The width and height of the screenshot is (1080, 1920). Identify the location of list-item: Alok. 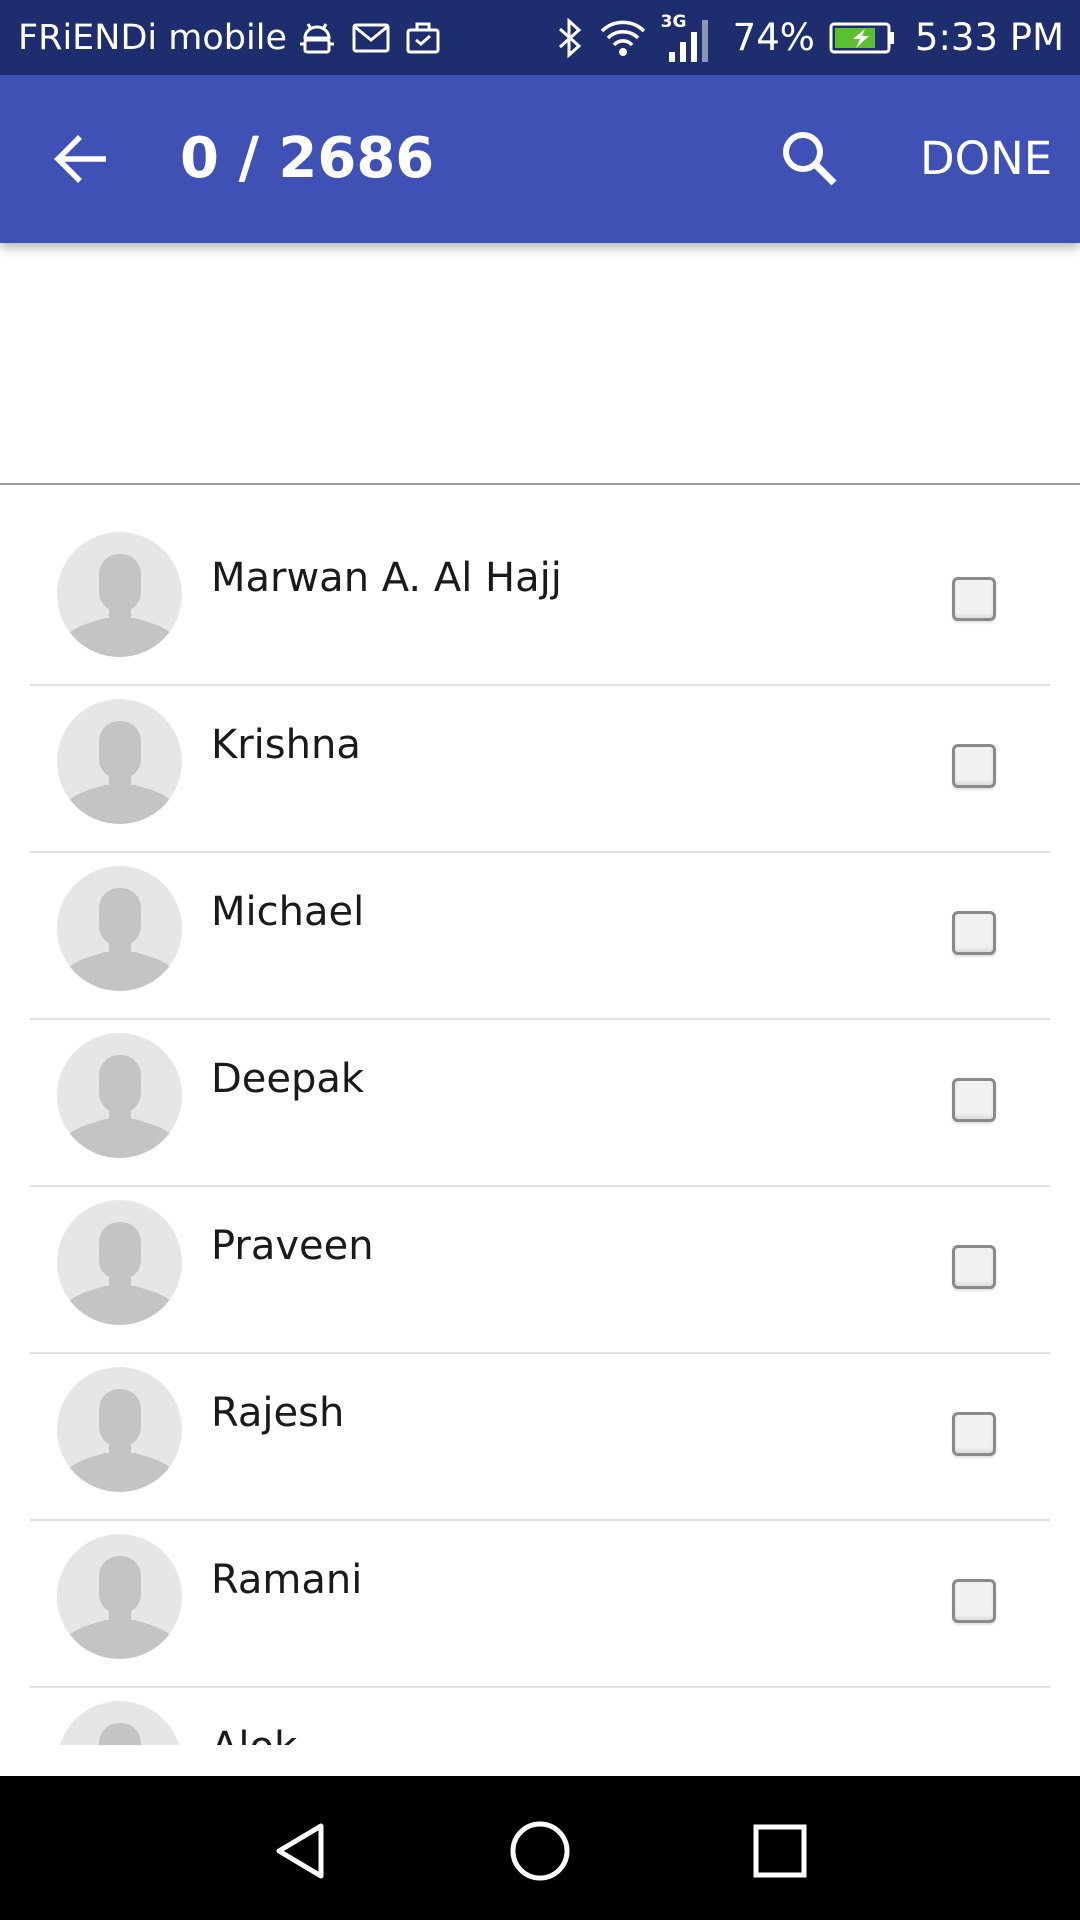
(540, 1699).